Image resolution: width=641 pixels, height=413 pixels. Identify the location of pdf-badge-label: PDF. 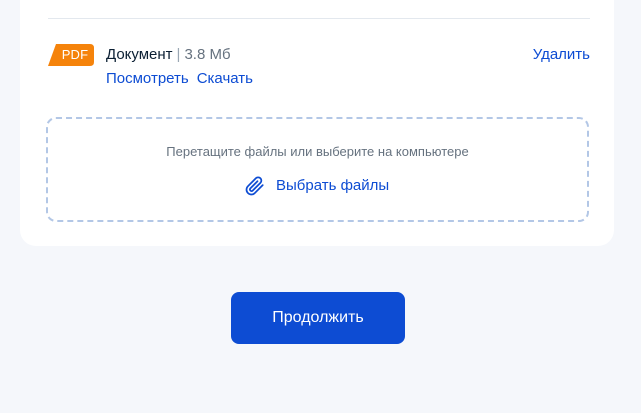
(75, 54).